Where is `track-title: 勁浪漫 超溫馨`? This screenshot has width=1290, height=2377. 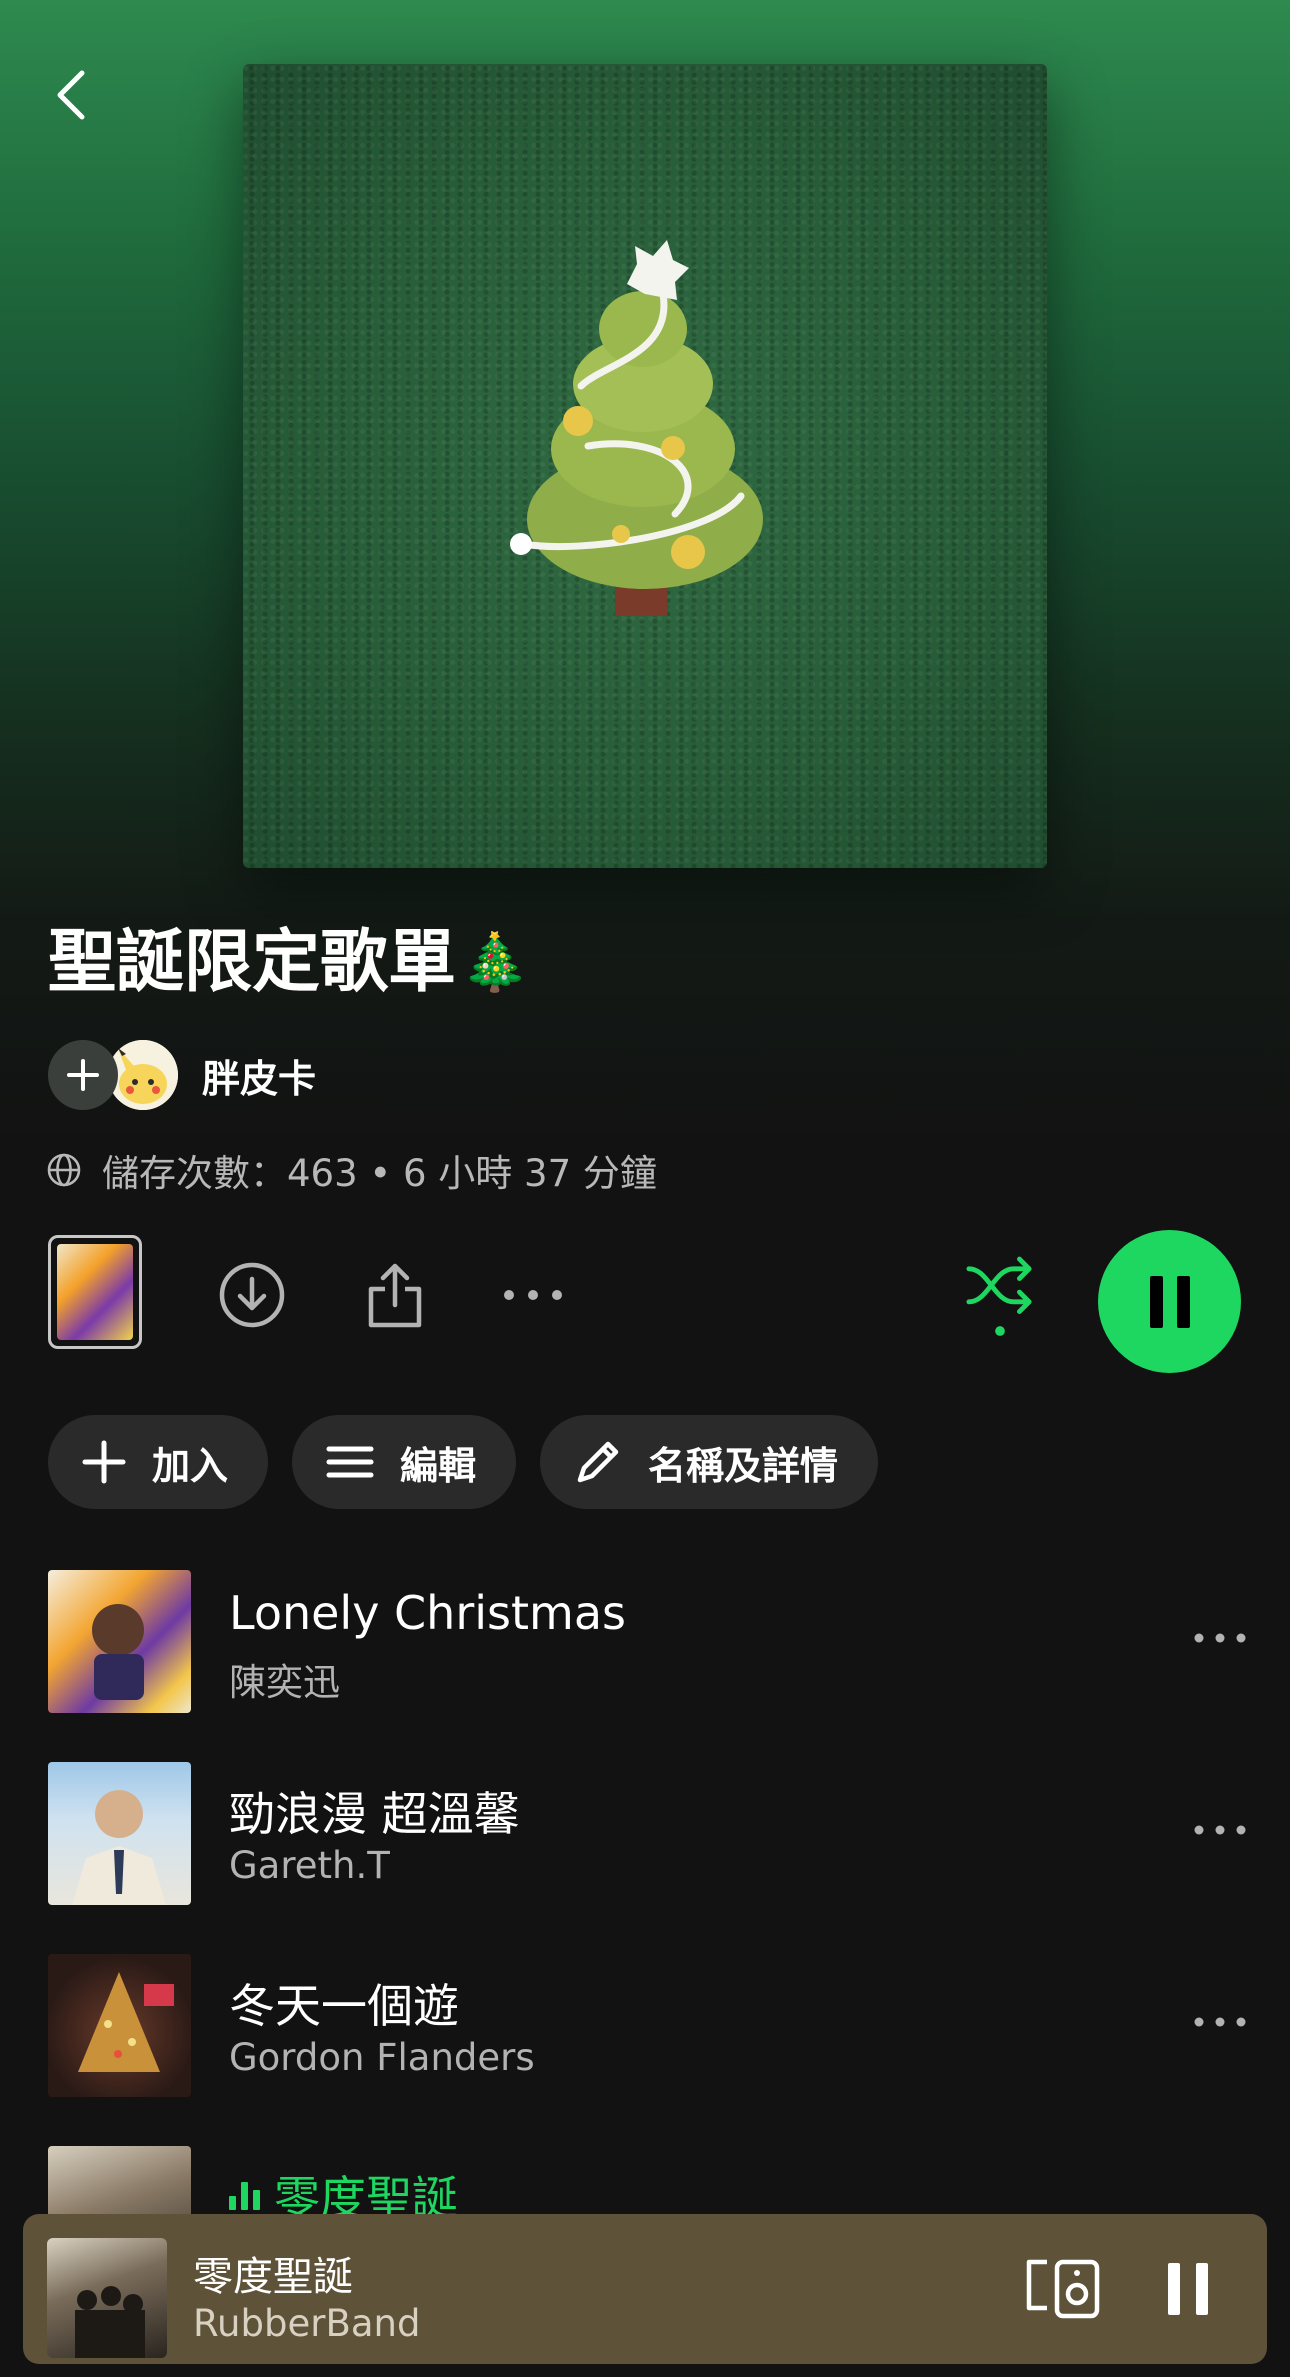
track-title: 勁浪漫 超溫馨 is located at coordinates (374, 1814).